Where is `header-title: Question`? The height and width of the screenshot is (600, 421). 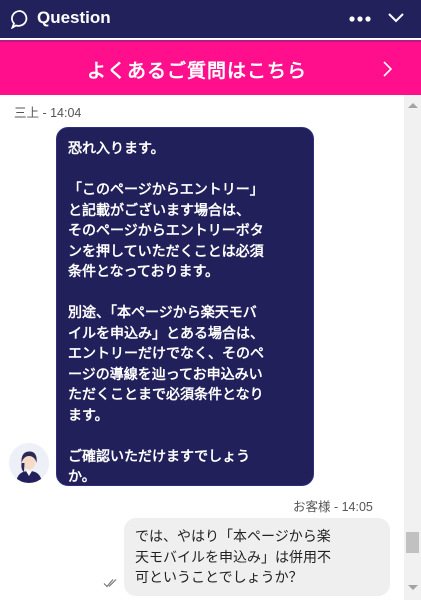
header-title: Question is located at coordinates (74, 17).